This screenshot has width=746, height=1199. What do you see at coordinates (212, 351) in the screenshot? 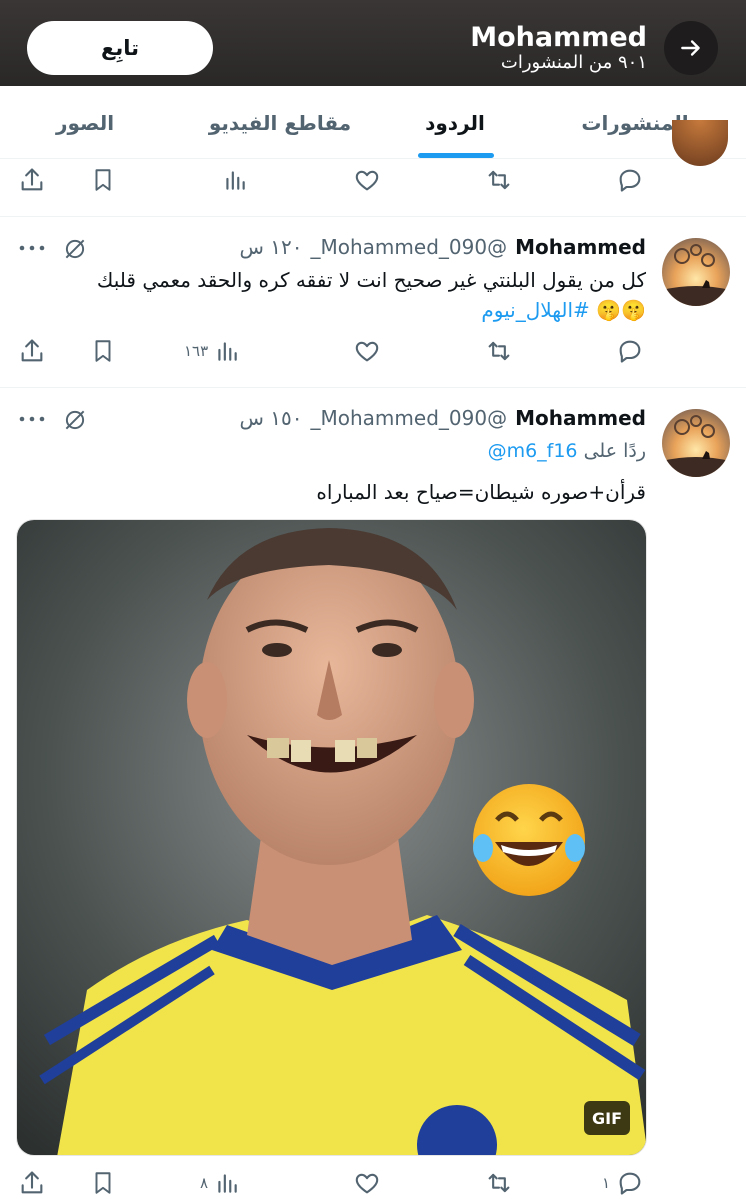
I see `views-button: ١٦٣` at bounding box center [212, 351].